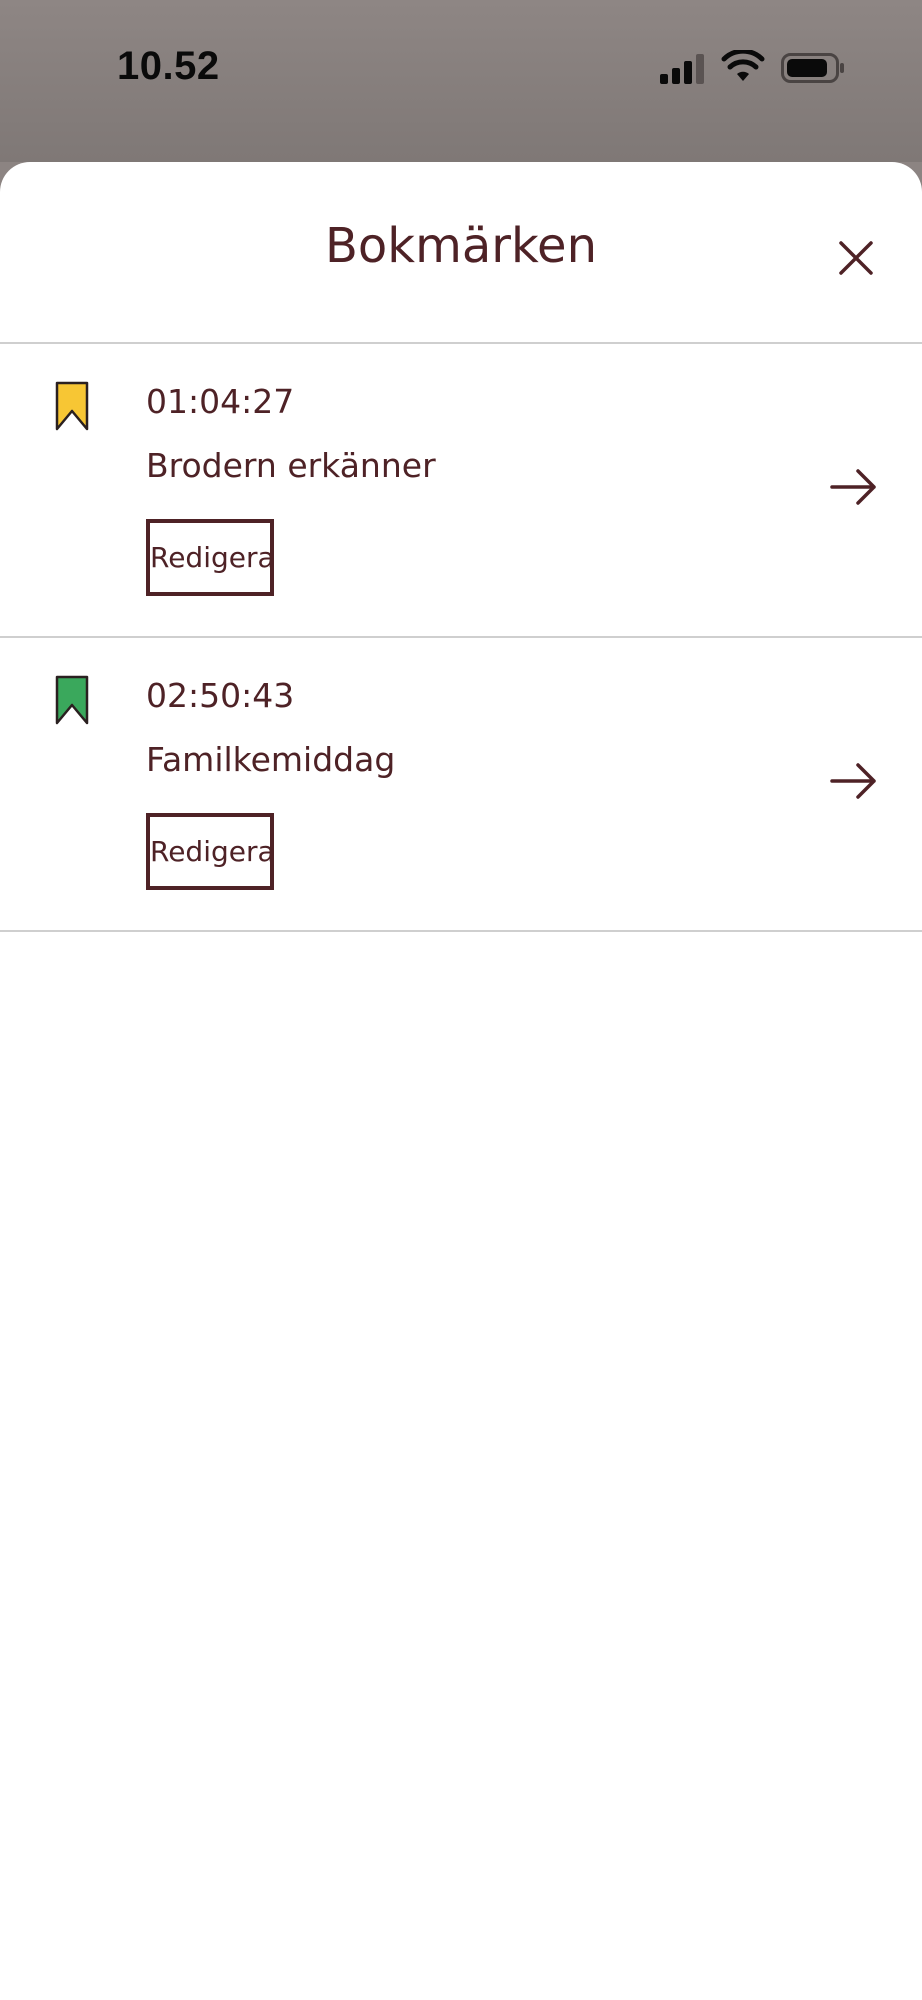  I want to click on sheet-header: Bokmärken, so click(461, 253).